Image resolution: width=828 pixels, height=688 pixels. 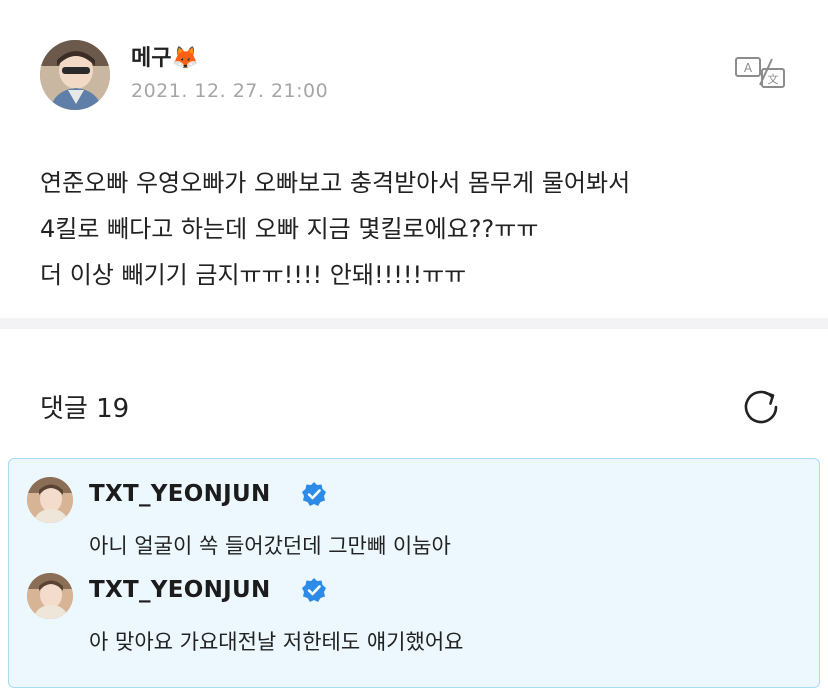 I want to click on author-avatar, so click(x=75, y=75).